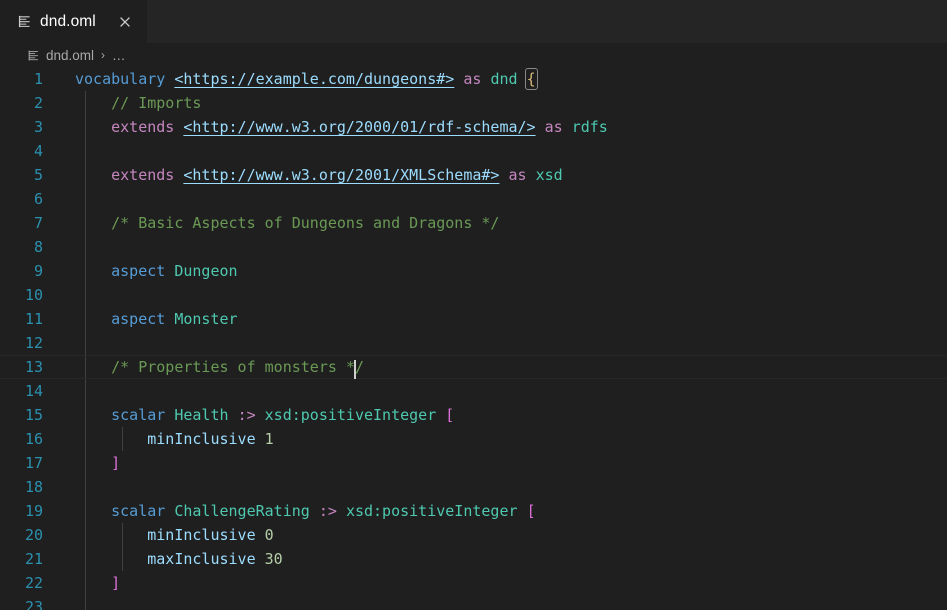 The image size is (947, 610). I want to click on line-content: scalar Health :> xsd:positiveInteger [, so click(504, 415).